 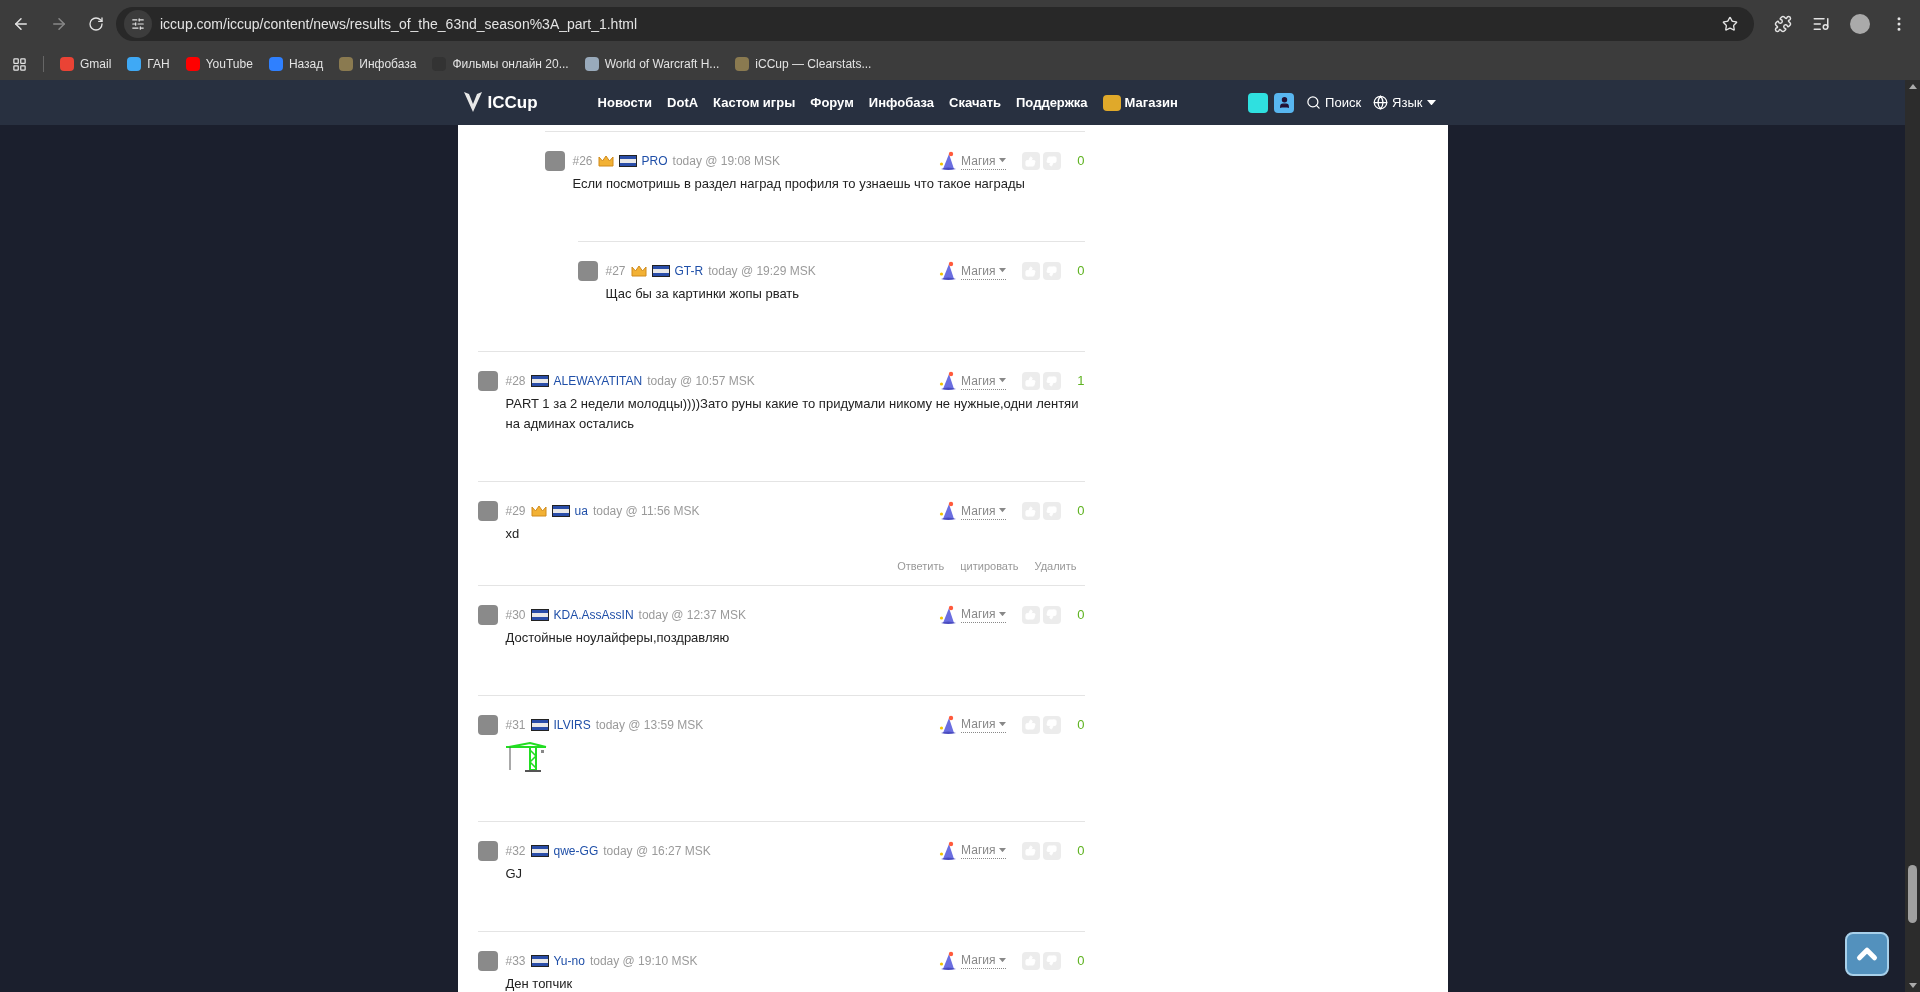 I want to click on search-icon, so click(x=1314, y=102).